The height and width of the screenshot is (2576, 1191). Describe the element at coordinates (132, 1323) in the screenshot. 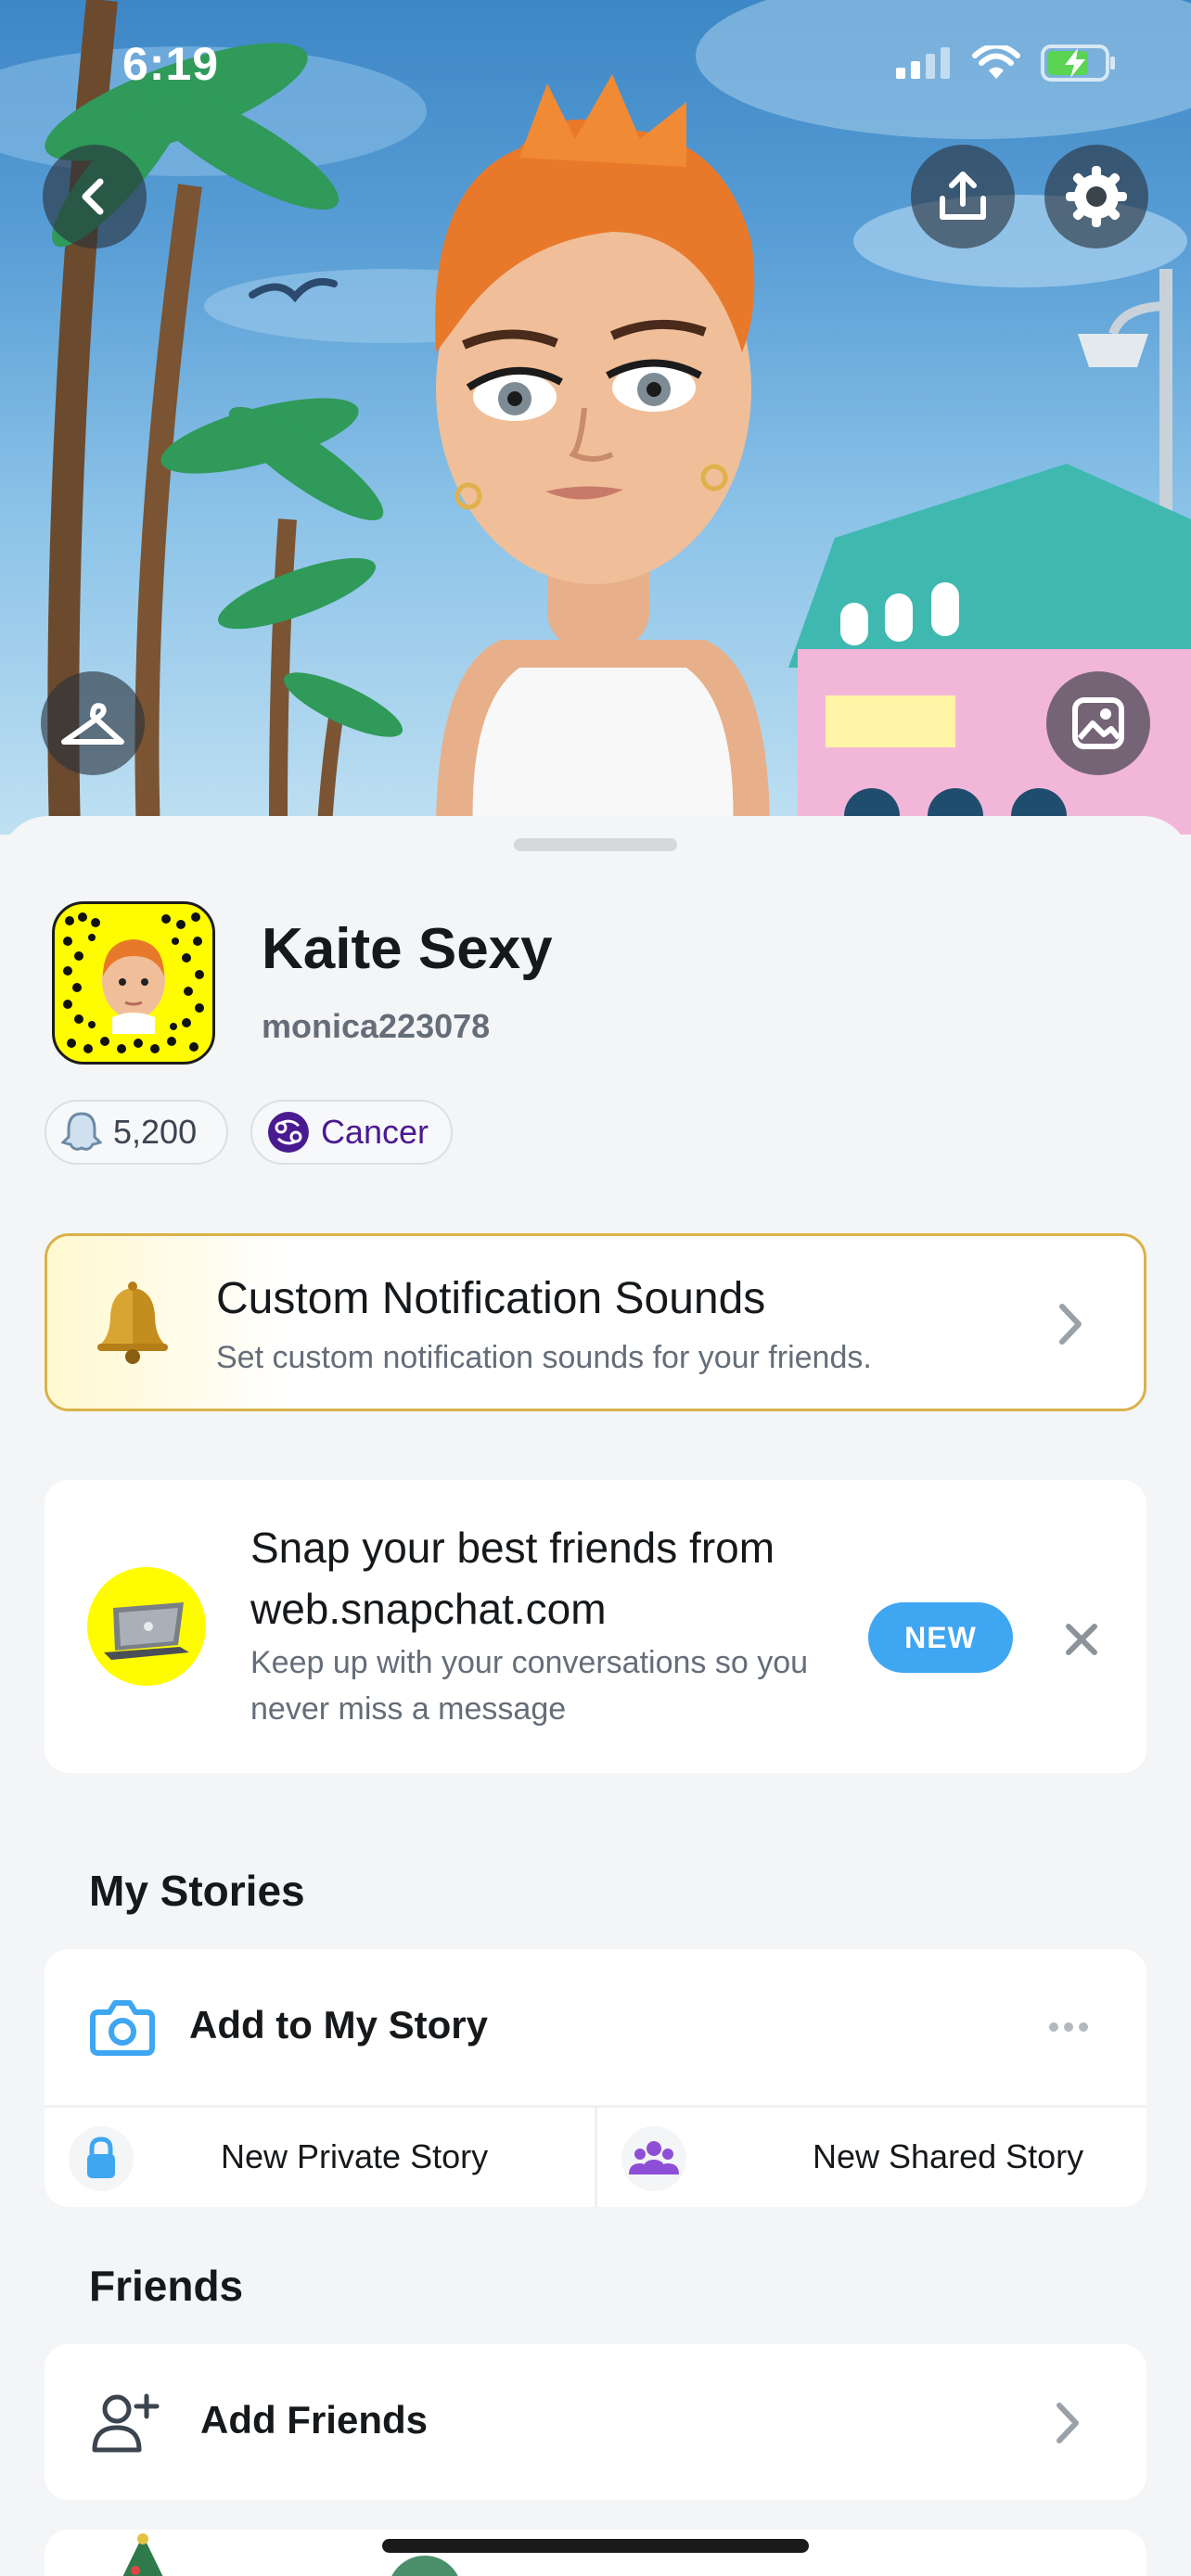

I see `bell-icon` at that location.